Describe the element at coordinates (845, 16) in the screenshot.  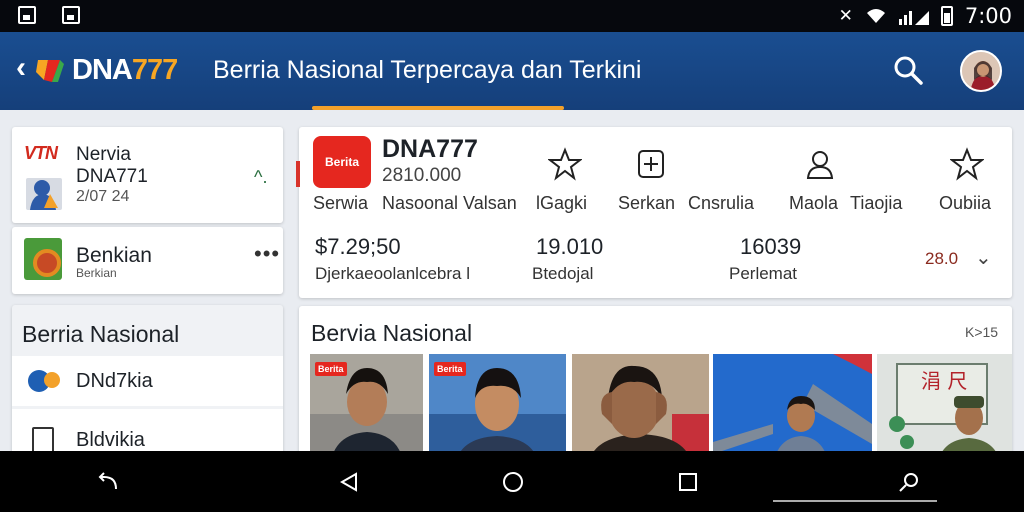
I see `bluetooth-icon: ✕` at that location.